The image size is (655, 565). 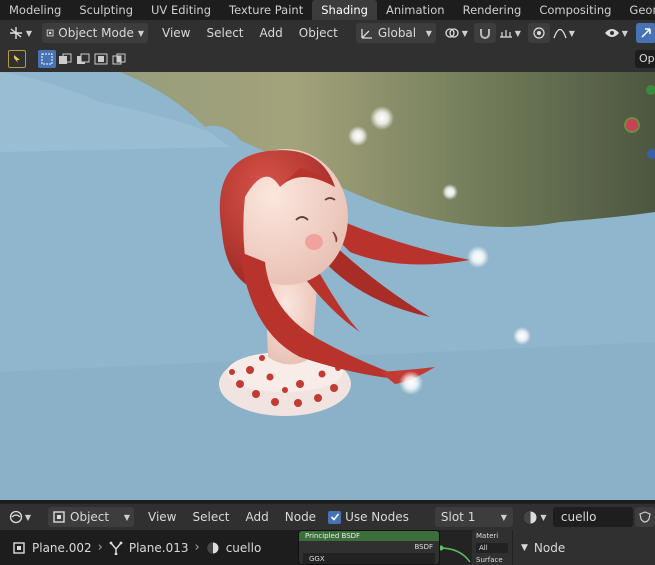 I want to click on use-nodes-label: Use Nodes, so click(x=377, y=517).